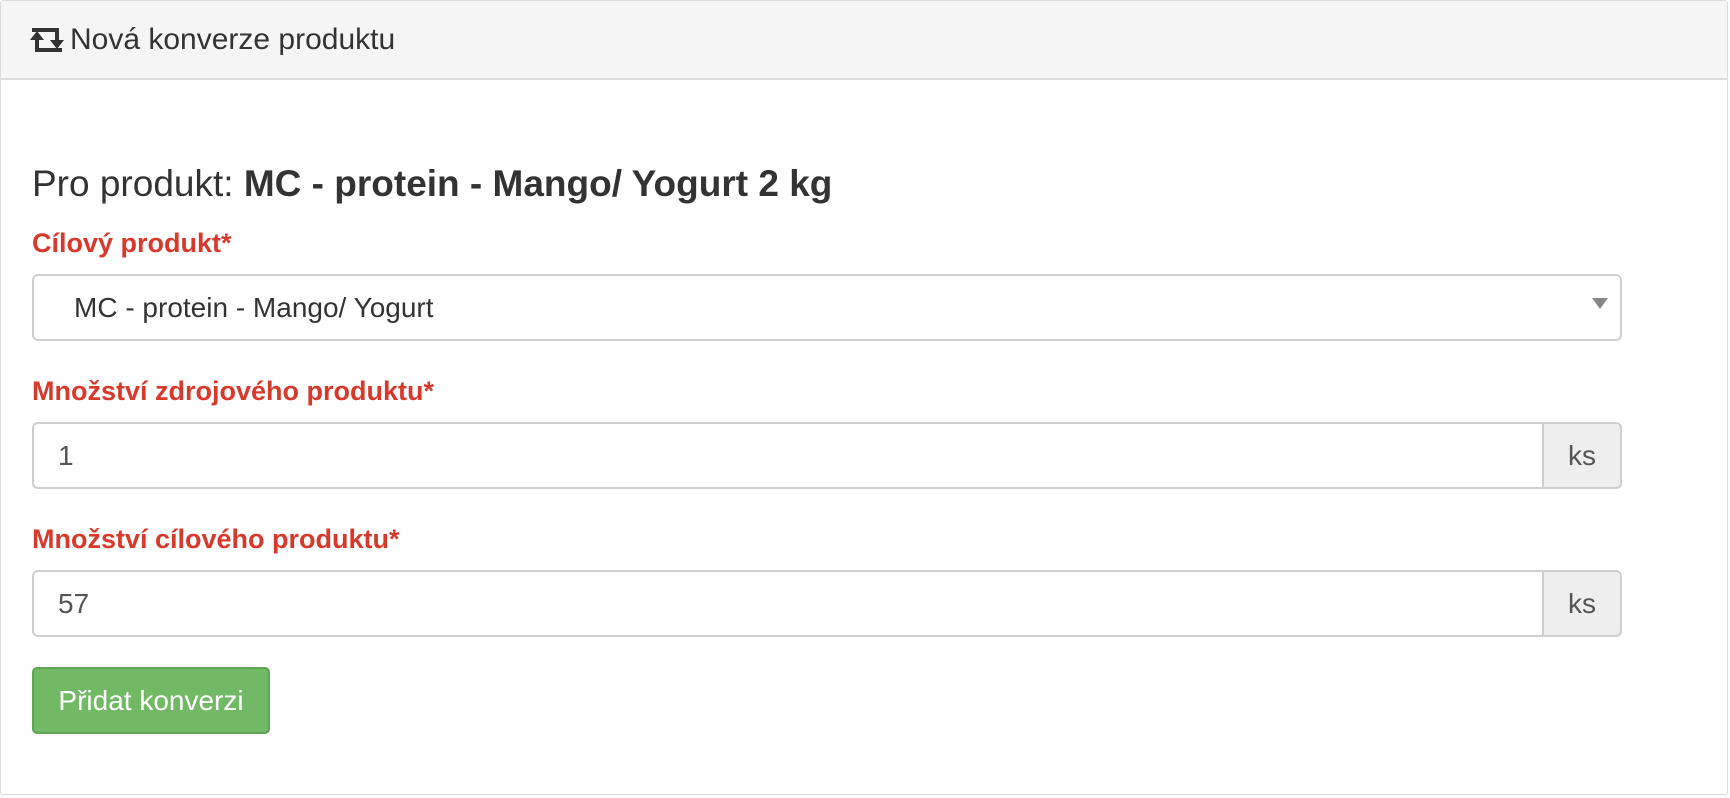  Describe the element at coordinates (827, 307) in the screenshot. I see `target-product-select: MC - protein - Mango/ Yogurt` at that location.